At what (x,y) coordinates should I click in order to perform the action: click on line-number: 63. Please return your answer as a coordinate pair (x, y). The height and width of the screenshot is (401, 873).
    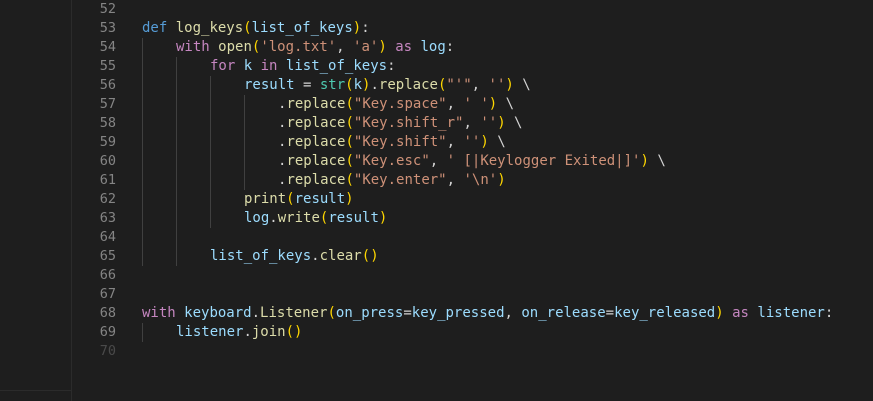
    Looking at the image, I should click on (107, 218).